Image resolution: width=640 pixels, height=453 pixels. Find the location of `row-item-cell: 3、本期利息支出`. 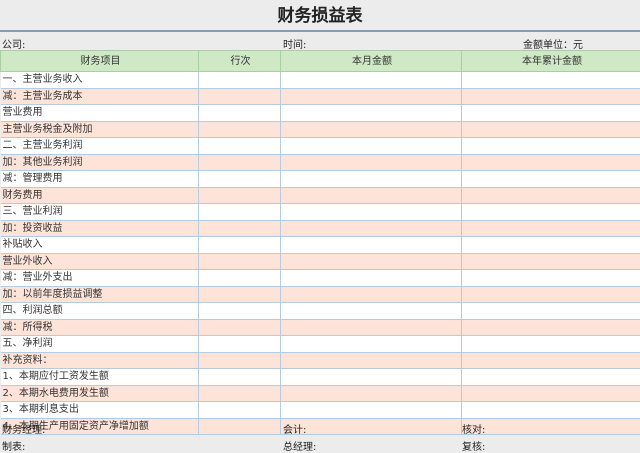

row-item-cell: 3、本期利息支出 is located at coordinates (99, 410).